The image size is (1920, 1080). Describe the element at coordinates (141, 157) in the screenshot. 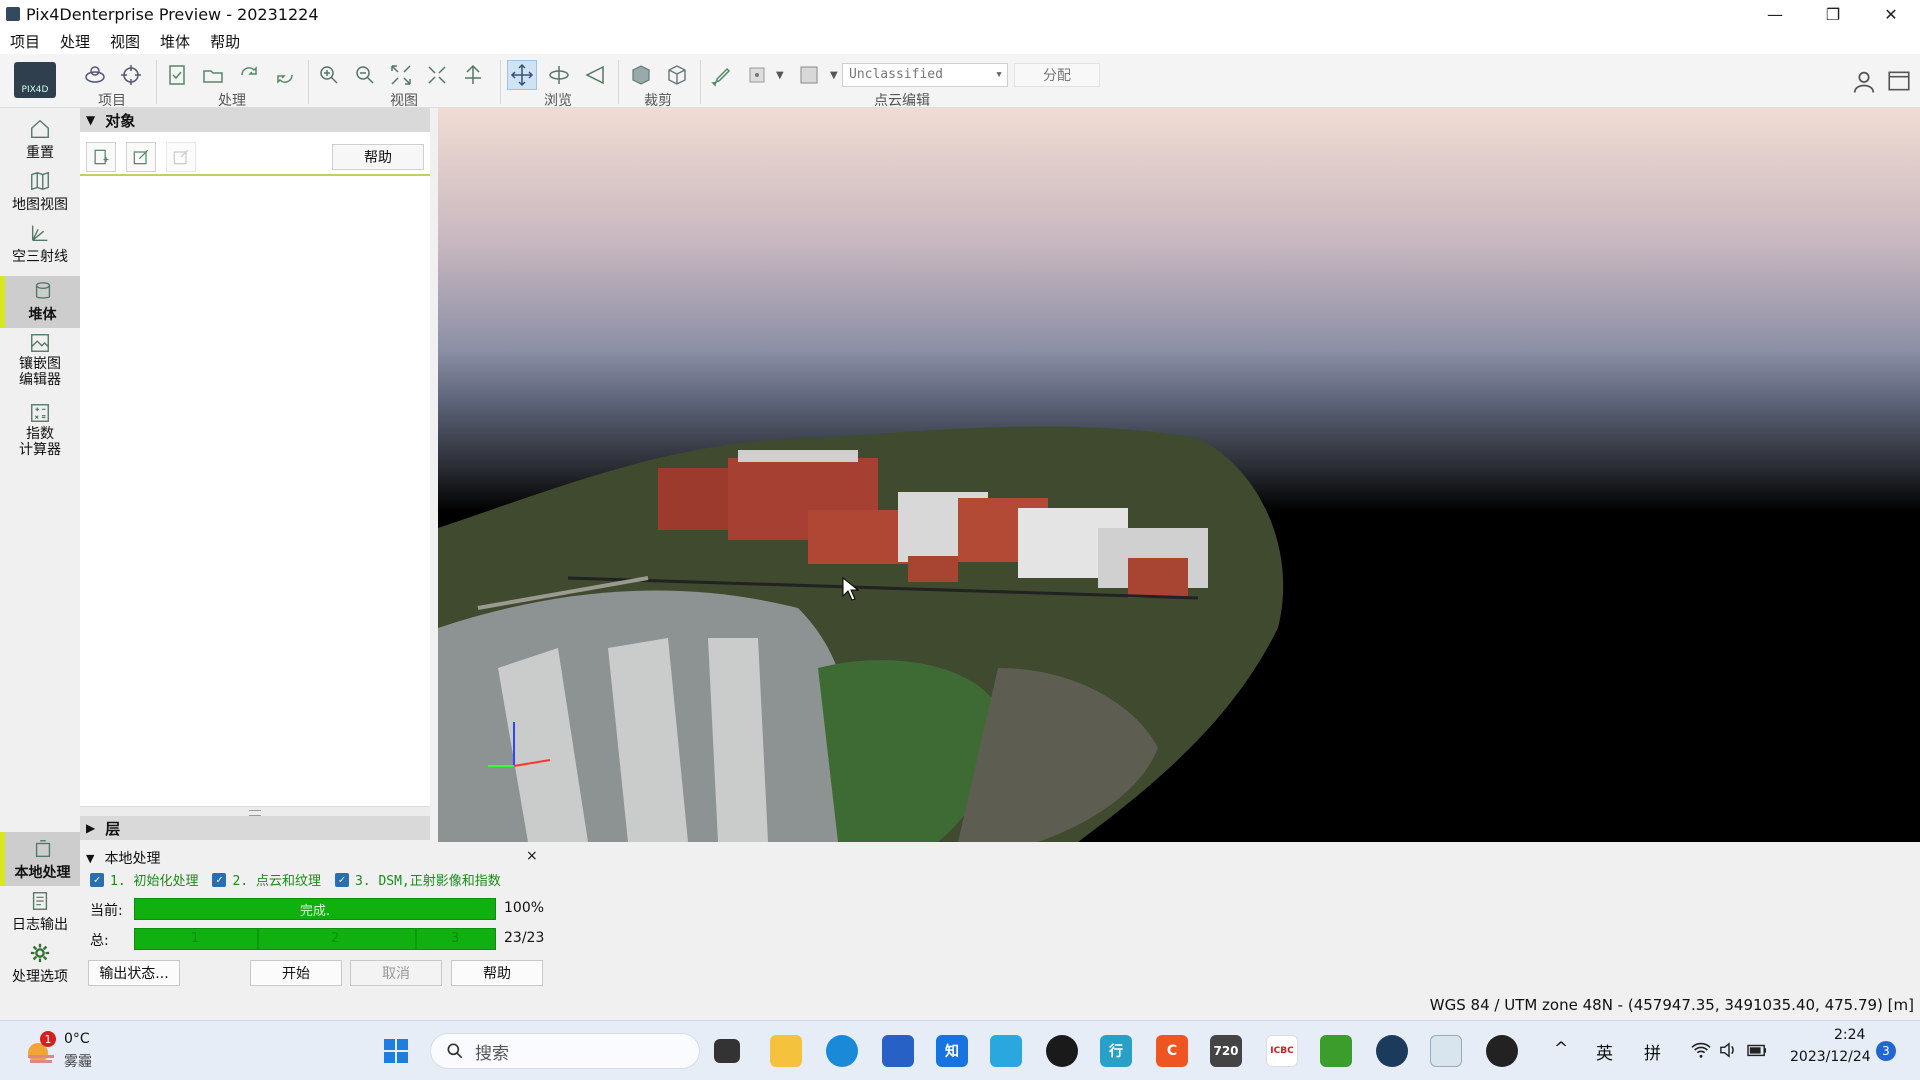

I see `import-volume-icon` at that location.